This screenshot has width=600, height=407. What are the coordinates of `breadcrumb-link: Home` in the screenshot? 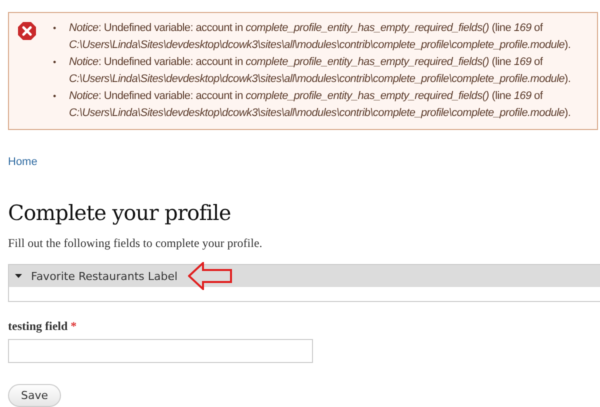 It's located at (23, 162).